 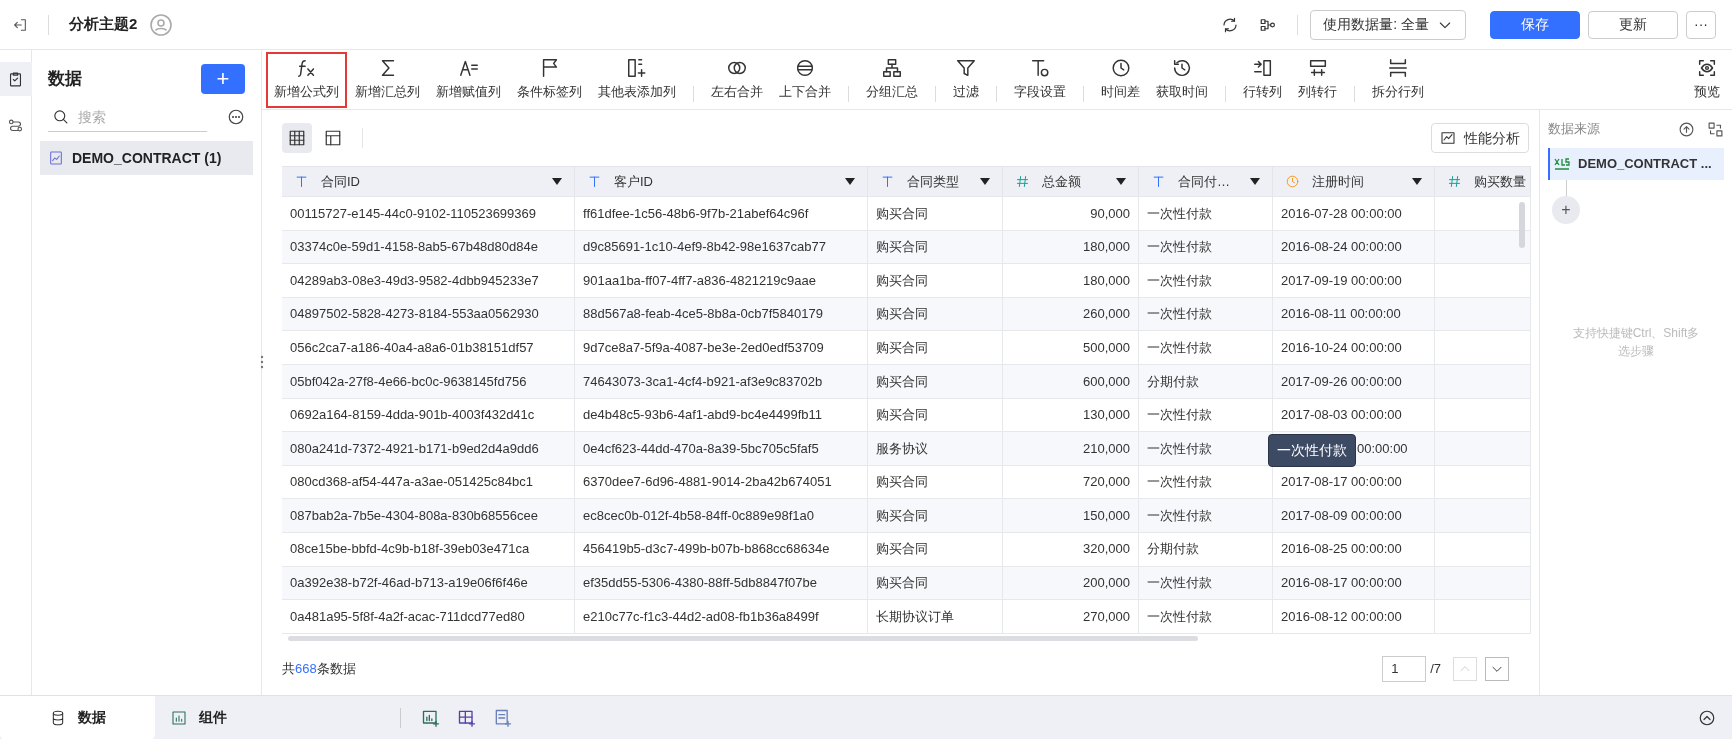 I want to click on bar-chart-icon, so click(x=179, y=717).